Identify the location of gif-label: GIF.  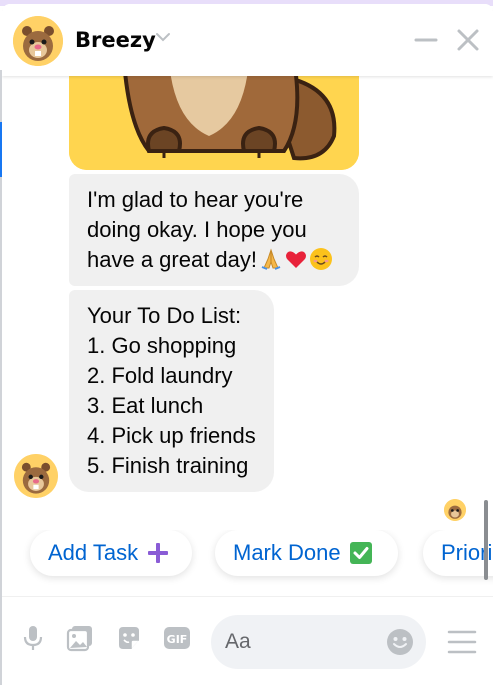
(177, 639).